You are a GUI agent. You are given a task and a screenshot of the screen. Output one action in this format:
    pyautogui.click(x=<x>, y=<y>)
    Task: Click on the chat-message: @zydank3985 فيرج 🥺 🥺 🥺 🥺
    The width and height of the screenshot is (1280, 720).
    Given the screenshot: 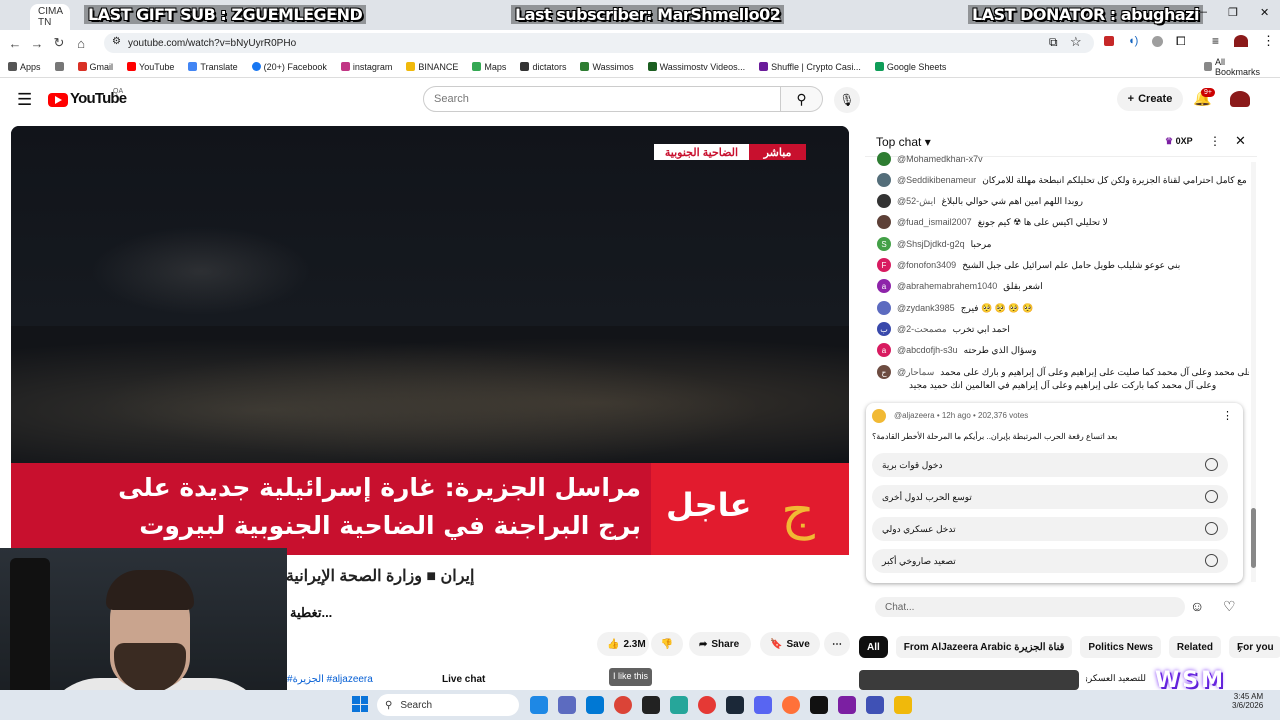 What is the action you would take?
    pyautogui.click(x=1063, y=308)
    